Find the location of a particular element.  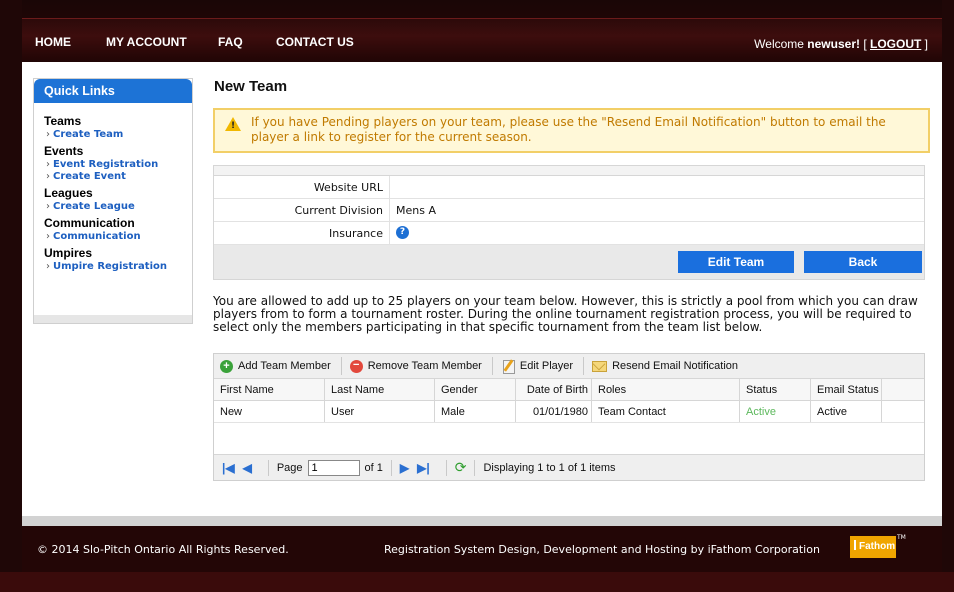

ifathom-logo: Fathom is located at coordinates (873, 547).